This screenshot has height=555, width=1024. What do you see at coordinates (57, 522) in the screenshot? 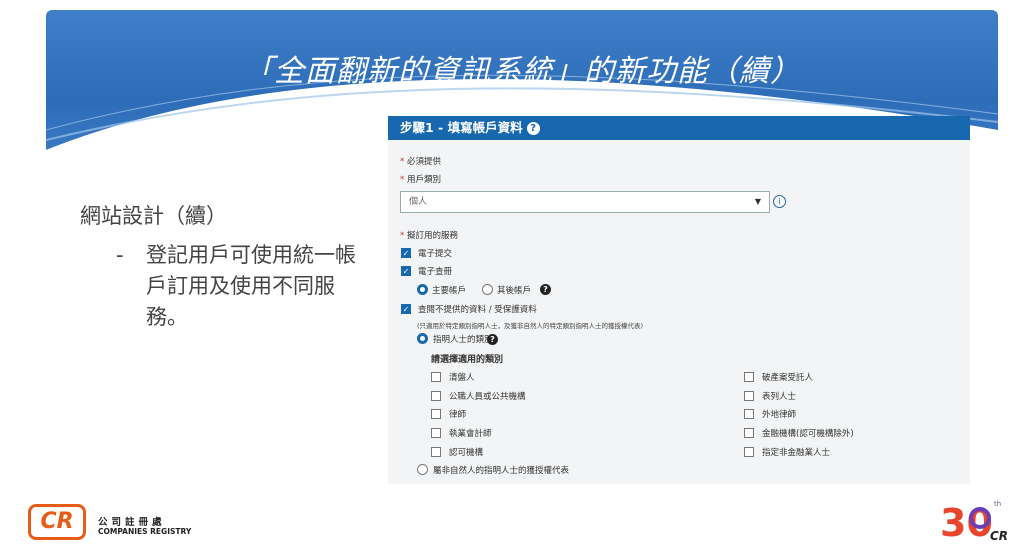
I see `cr-logo: CR` at bounding box center [57, 522].